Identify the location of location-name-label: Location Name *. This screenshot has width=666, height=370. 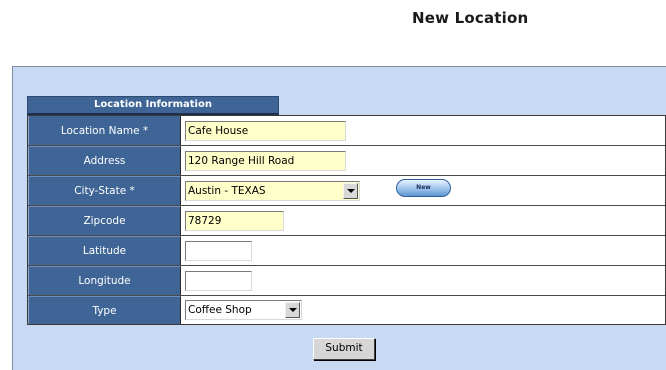
(104, 130).